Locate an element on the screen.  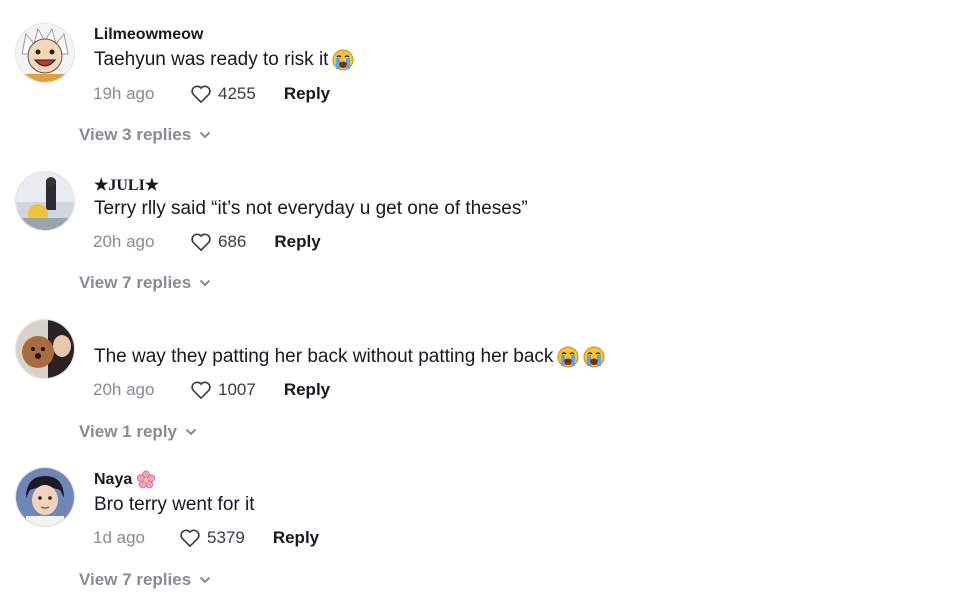
comment-meta: 20h ago 686 Reply is located at coordinates (207, 242).